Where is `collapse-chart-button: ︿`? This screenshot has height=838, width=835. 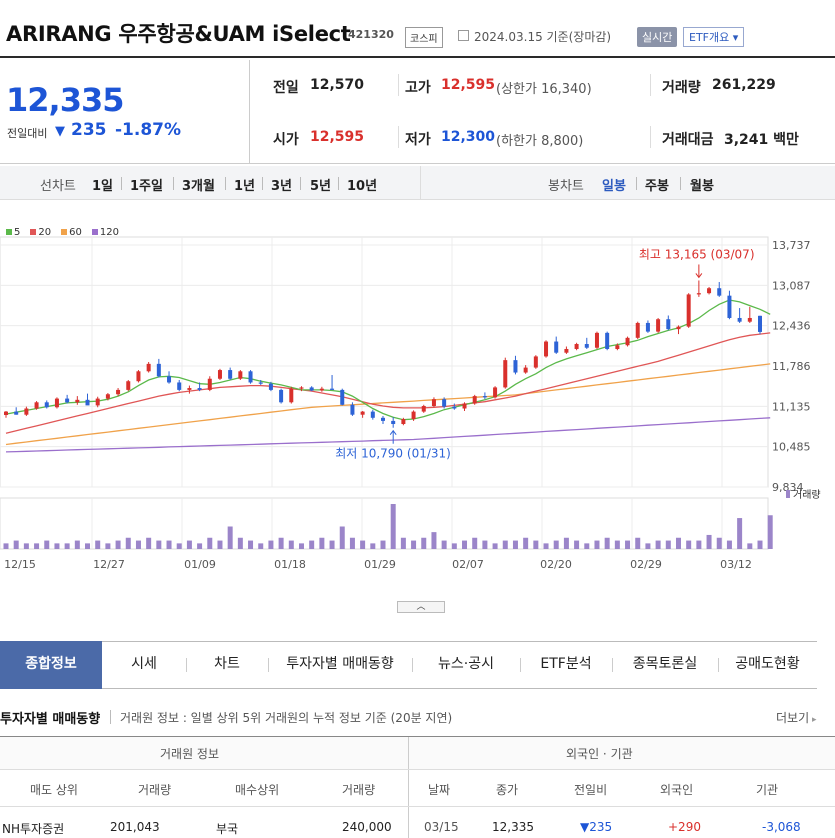 collapse-chart-button: ︿ is located at coordinates (421, 607).